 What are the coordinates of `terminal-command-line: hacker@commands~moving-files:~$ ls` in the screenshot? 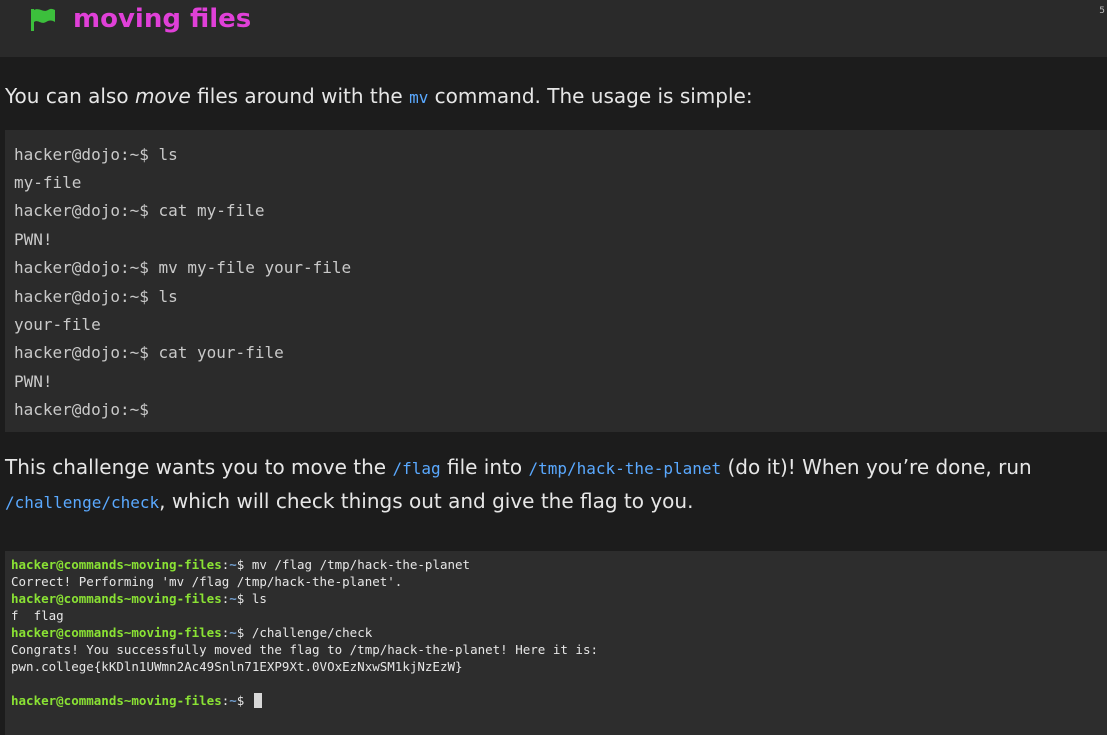 It's located at (139, 599).